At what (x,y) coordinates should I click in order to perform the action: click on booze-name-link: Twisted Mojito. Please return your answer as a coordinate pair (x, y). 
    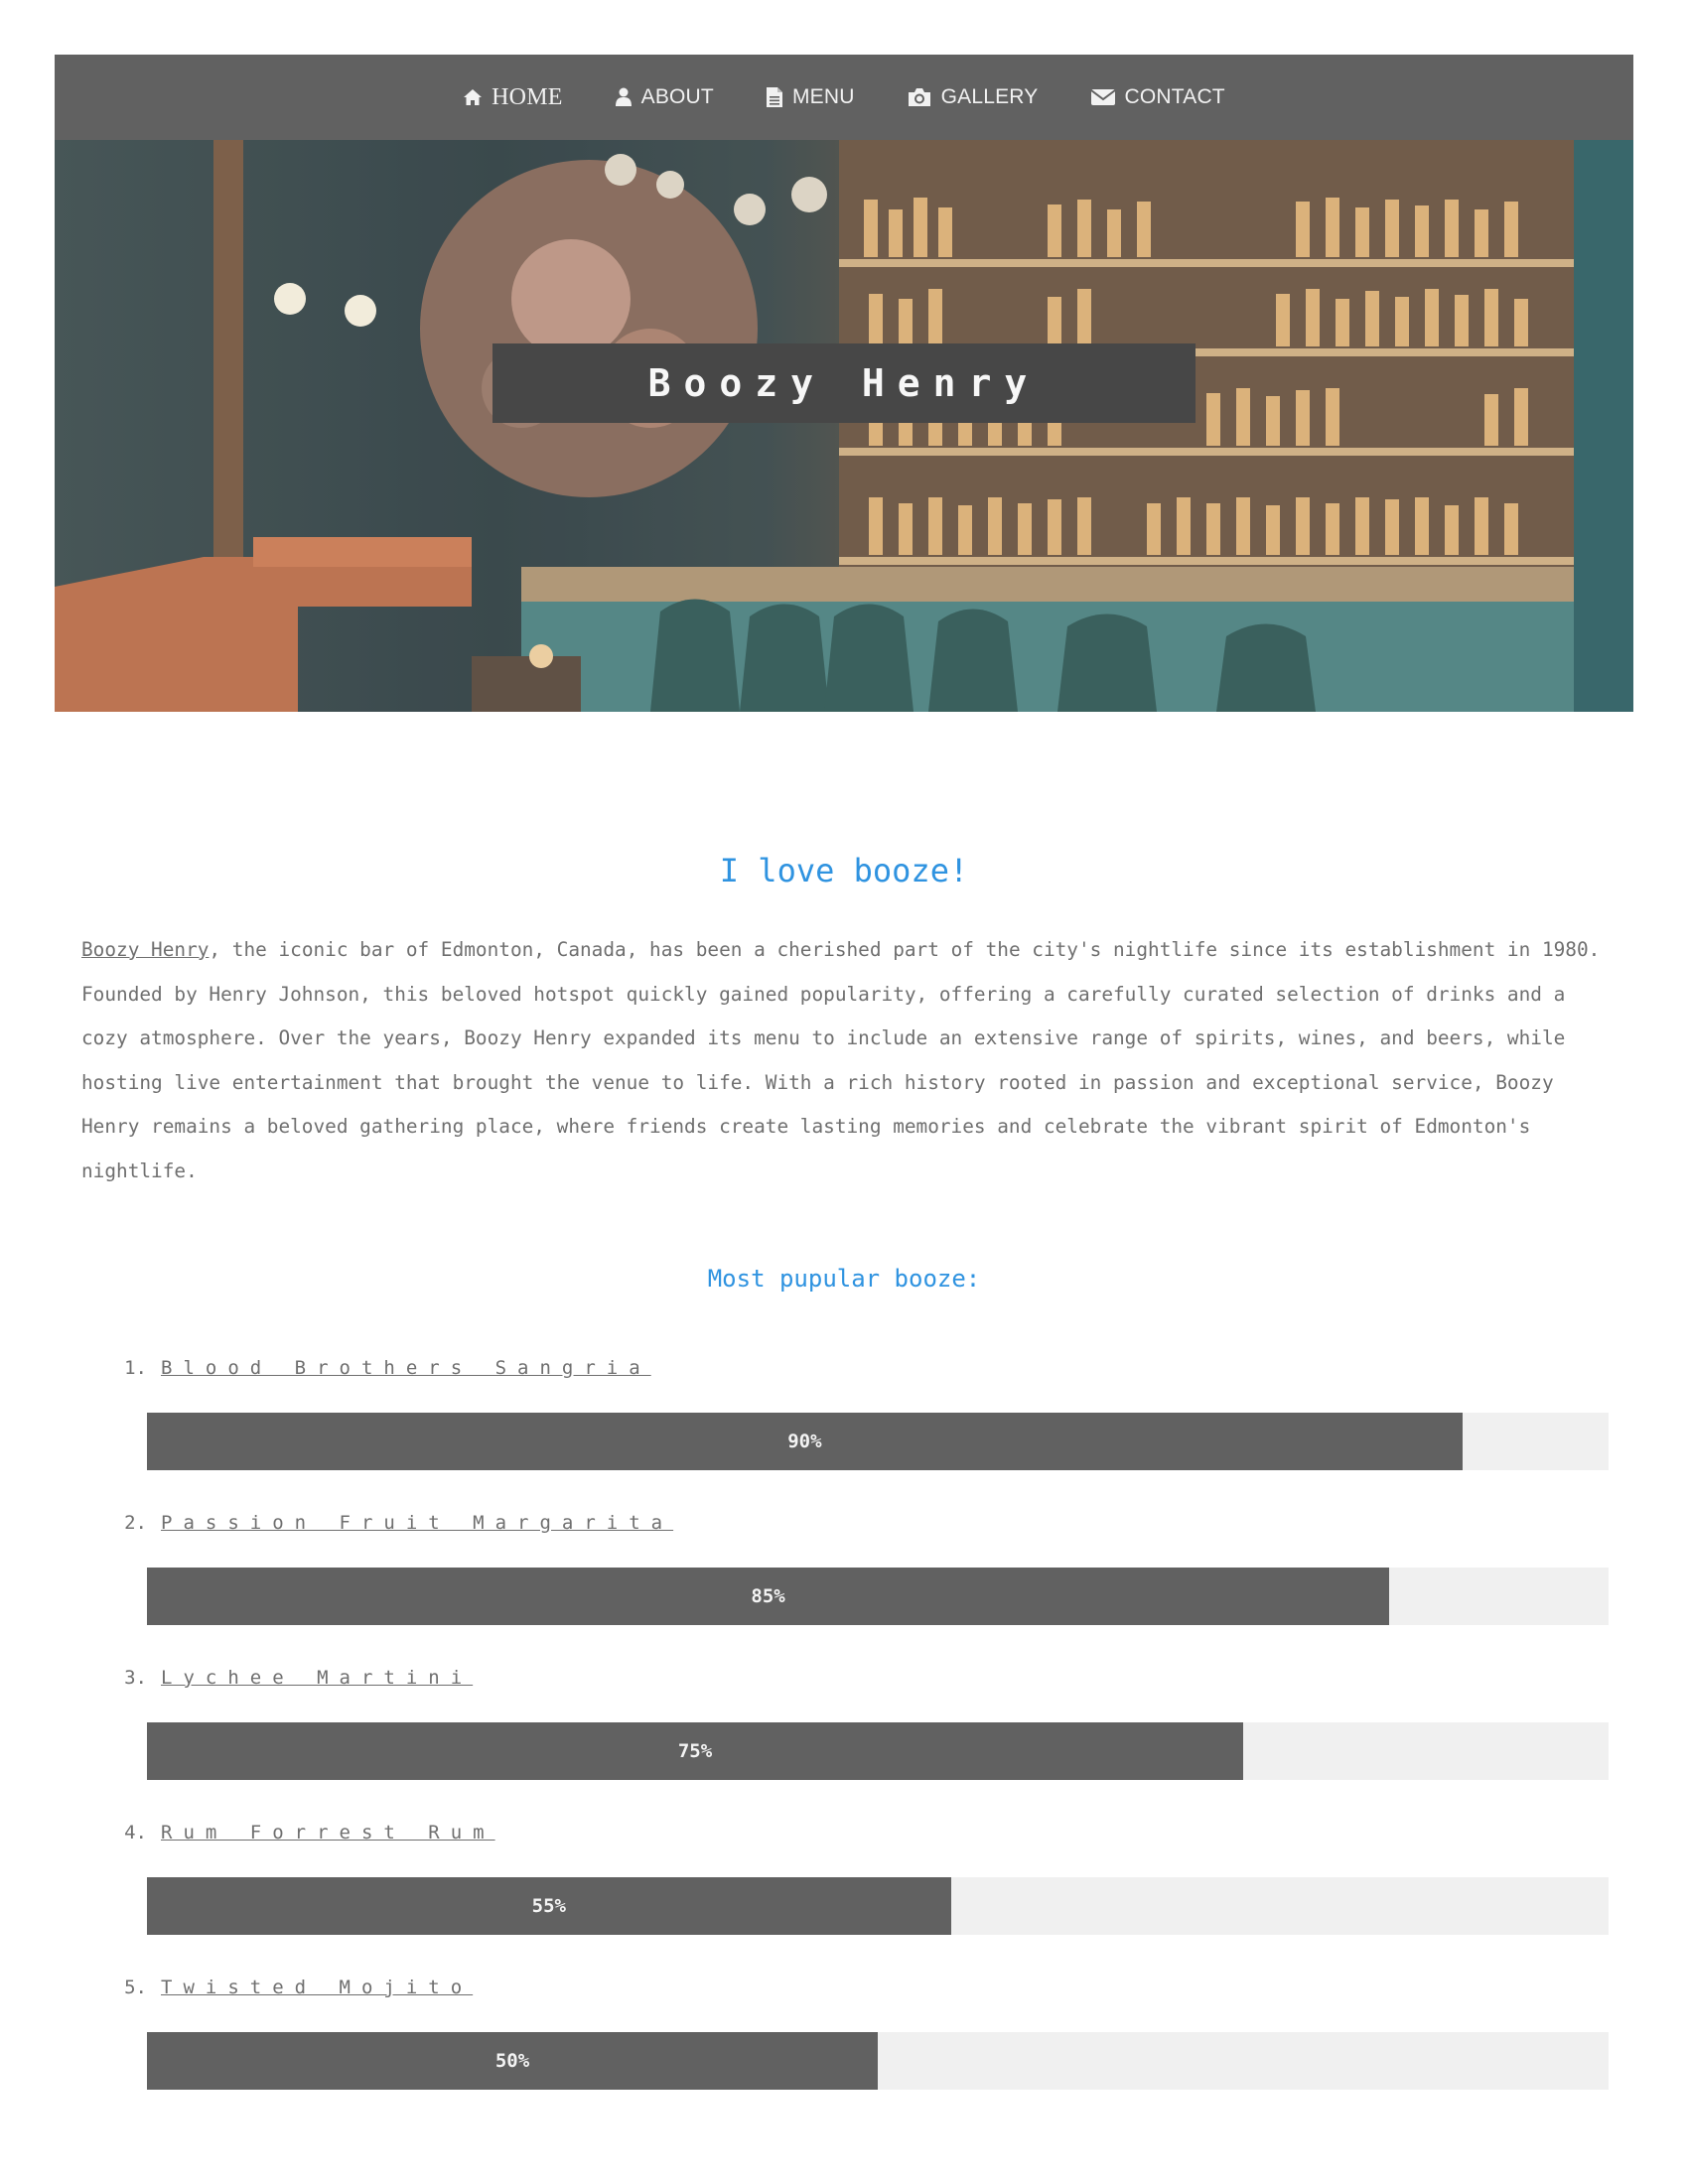
    Looking at the image, I should click on (317, 1987).